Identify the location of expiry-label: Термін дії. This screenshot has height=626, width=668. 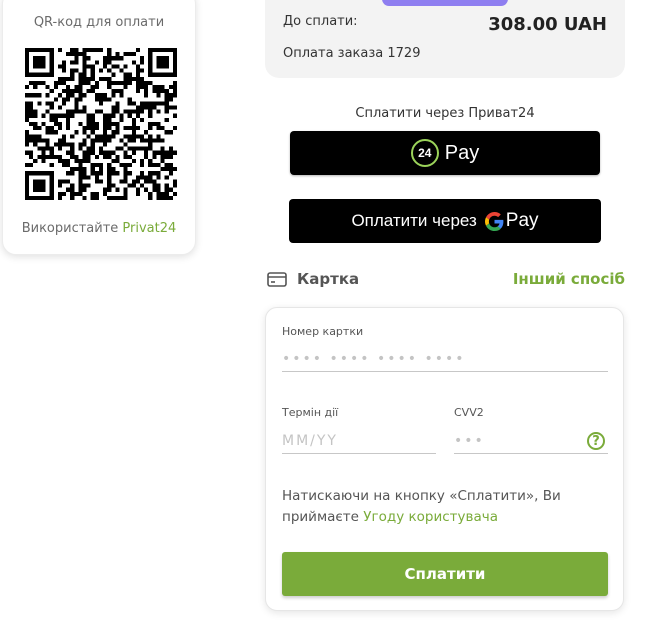
(310, 412).